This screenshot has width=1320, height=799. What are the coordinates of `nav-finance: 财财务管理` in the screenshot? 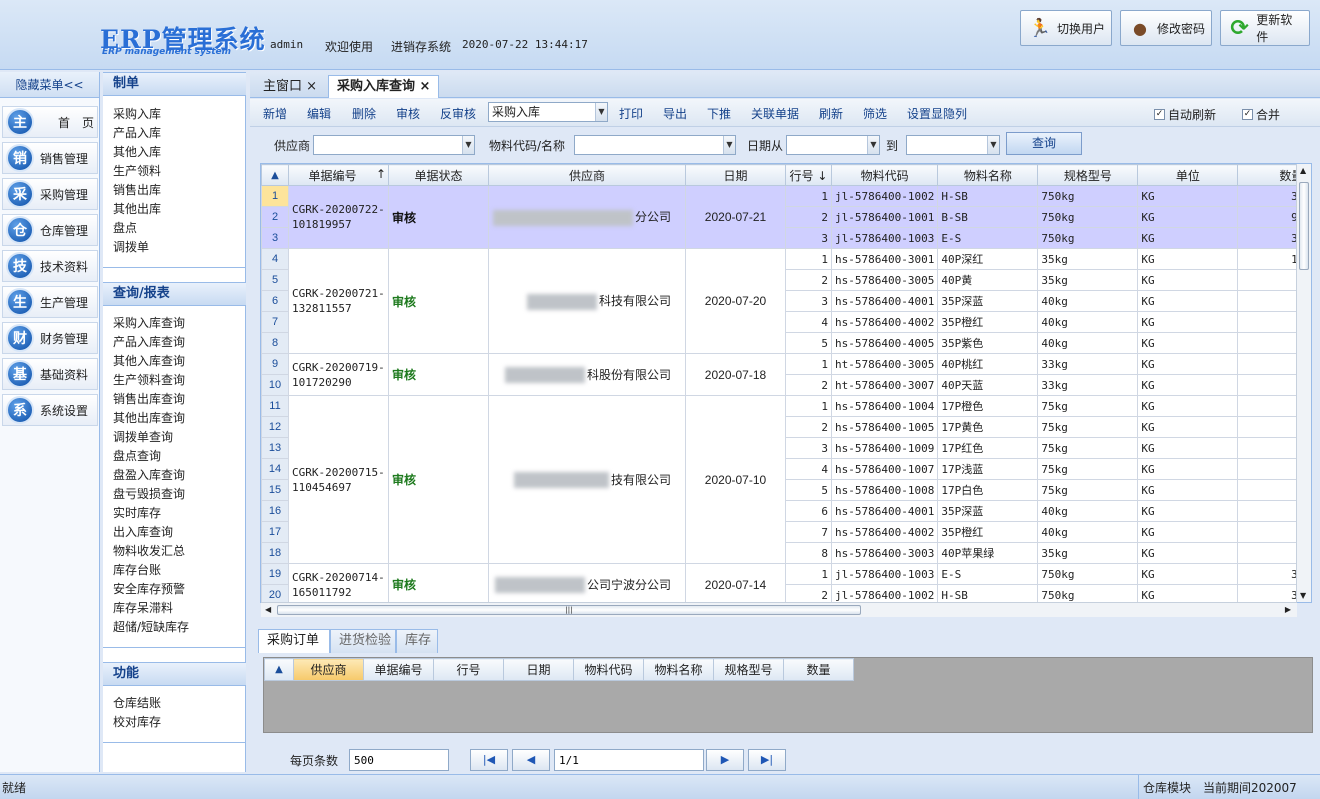 It's located at (50, 338).